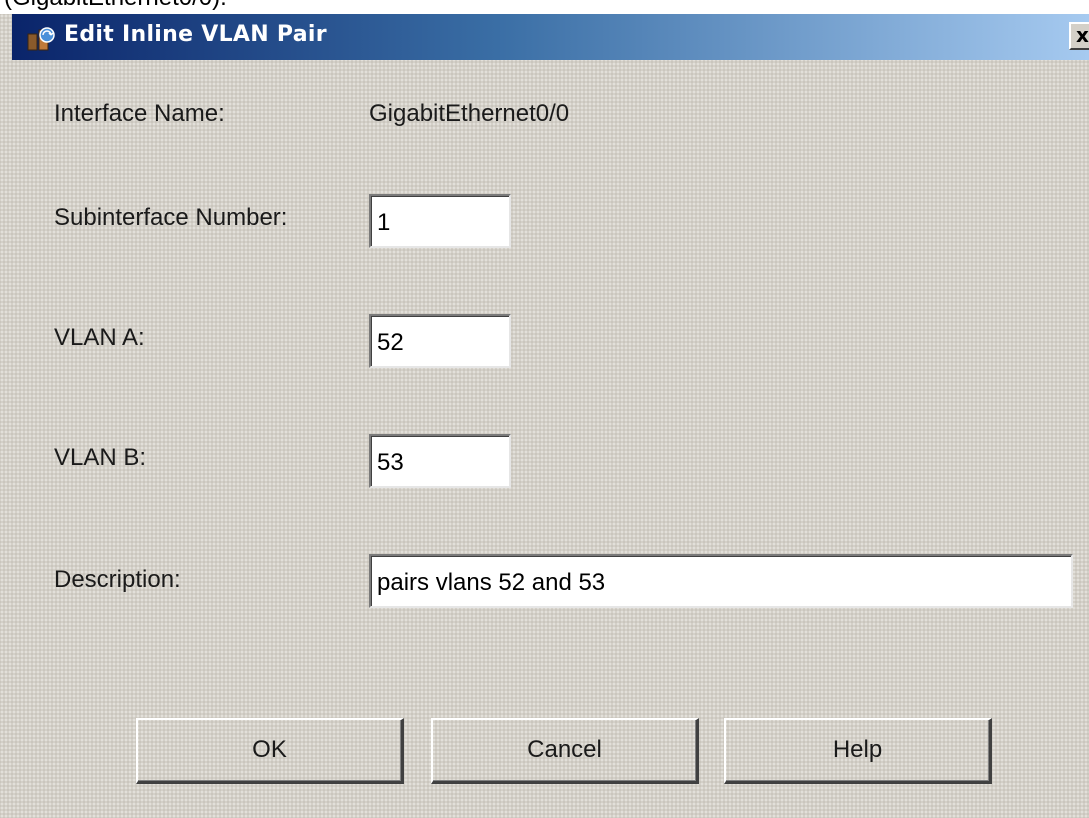  What do you see at coordinates (195, 34) in the screenshot?
I see `window-title: Edit Inline VLAN Pair` at bounding box center [195, 34].